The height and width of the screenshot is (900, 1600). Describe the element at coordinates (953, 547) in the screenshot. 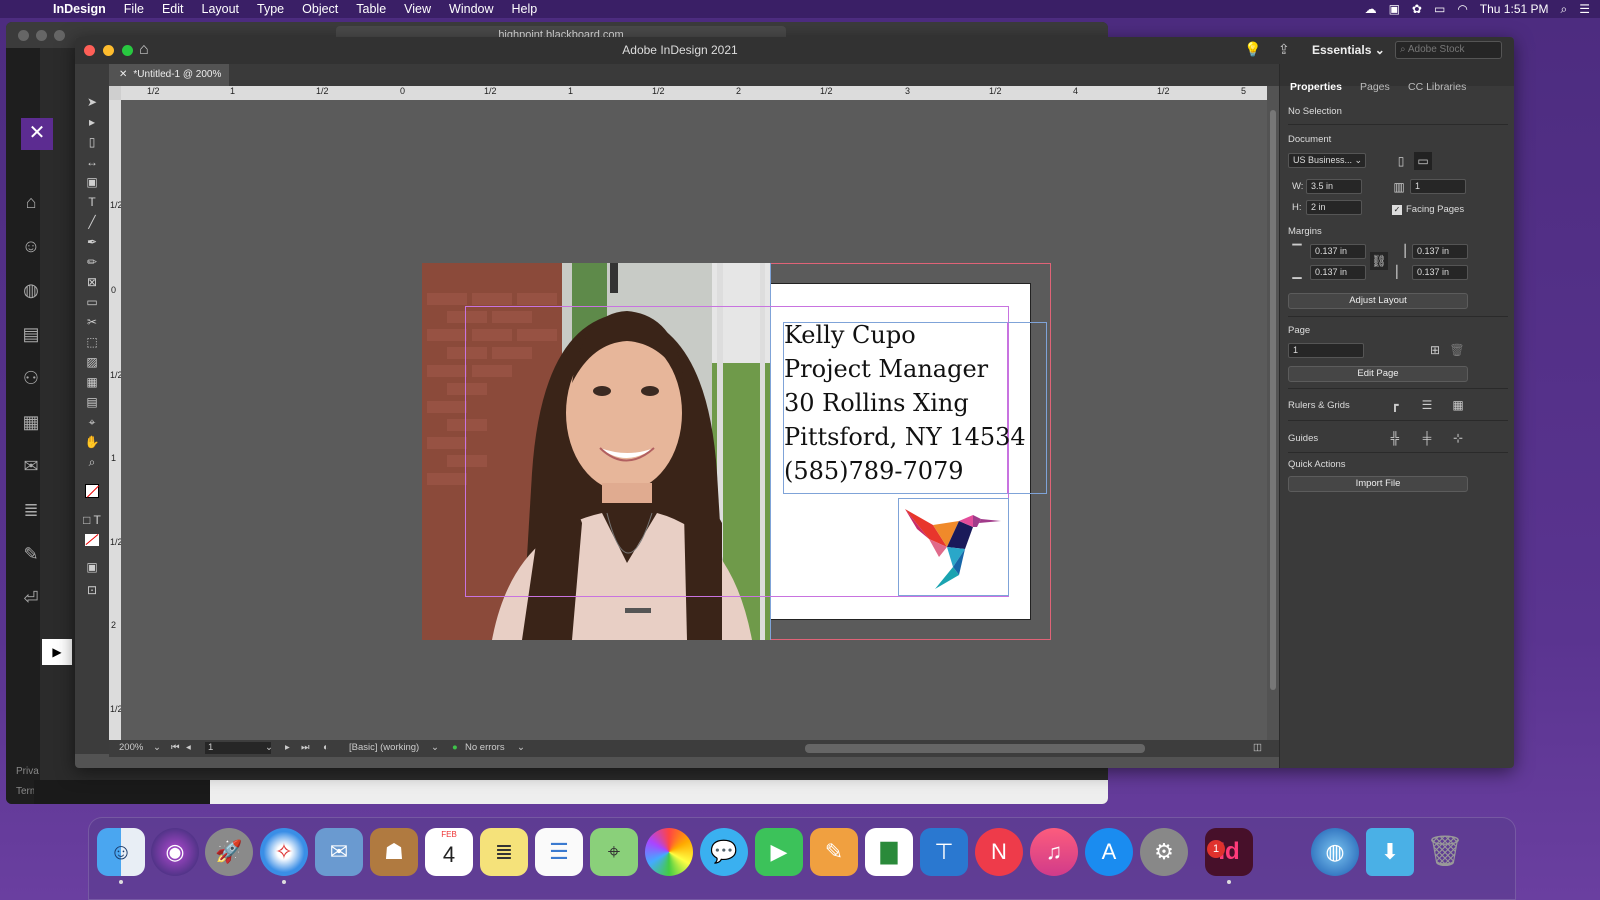

I see `hummingbird-logo` at that location.